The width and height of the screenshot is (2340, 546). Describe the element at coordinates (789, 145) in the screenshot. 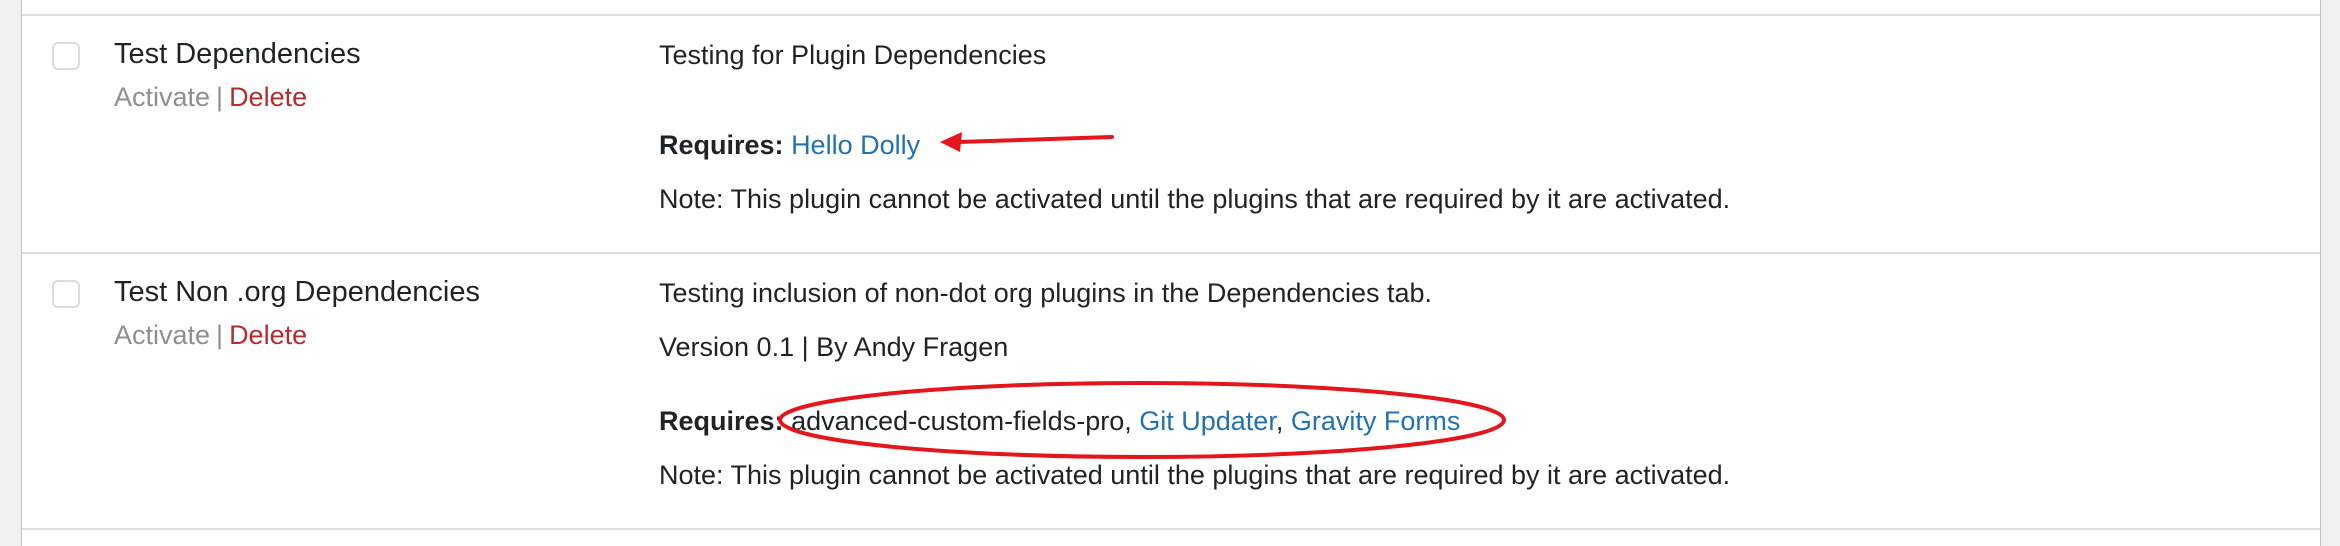

I see `requires-line: Requires: Hello Dolly` at that location.